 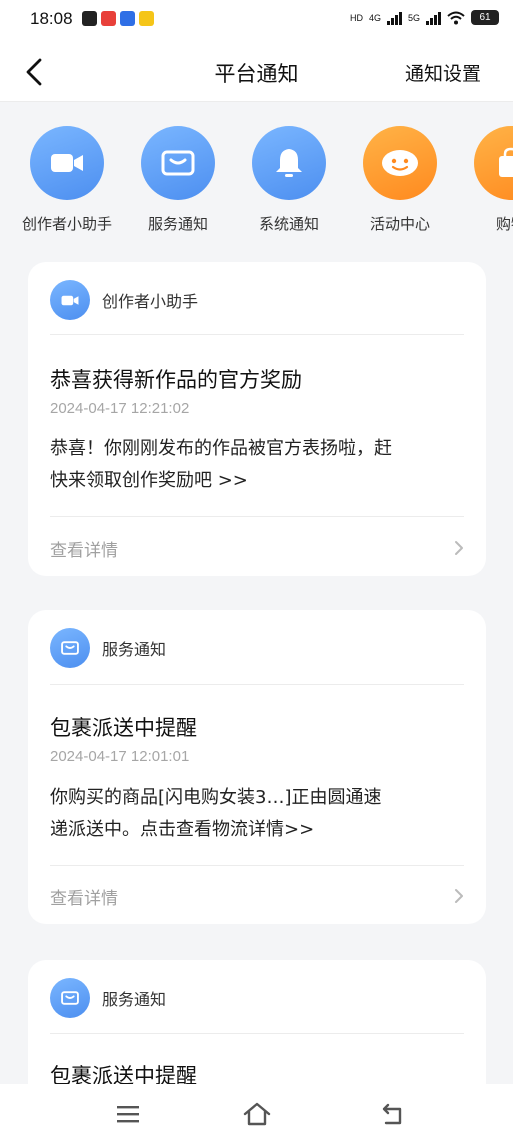 I want to click on card-category-label: 创作者小助手, so click(x=150, y=301).